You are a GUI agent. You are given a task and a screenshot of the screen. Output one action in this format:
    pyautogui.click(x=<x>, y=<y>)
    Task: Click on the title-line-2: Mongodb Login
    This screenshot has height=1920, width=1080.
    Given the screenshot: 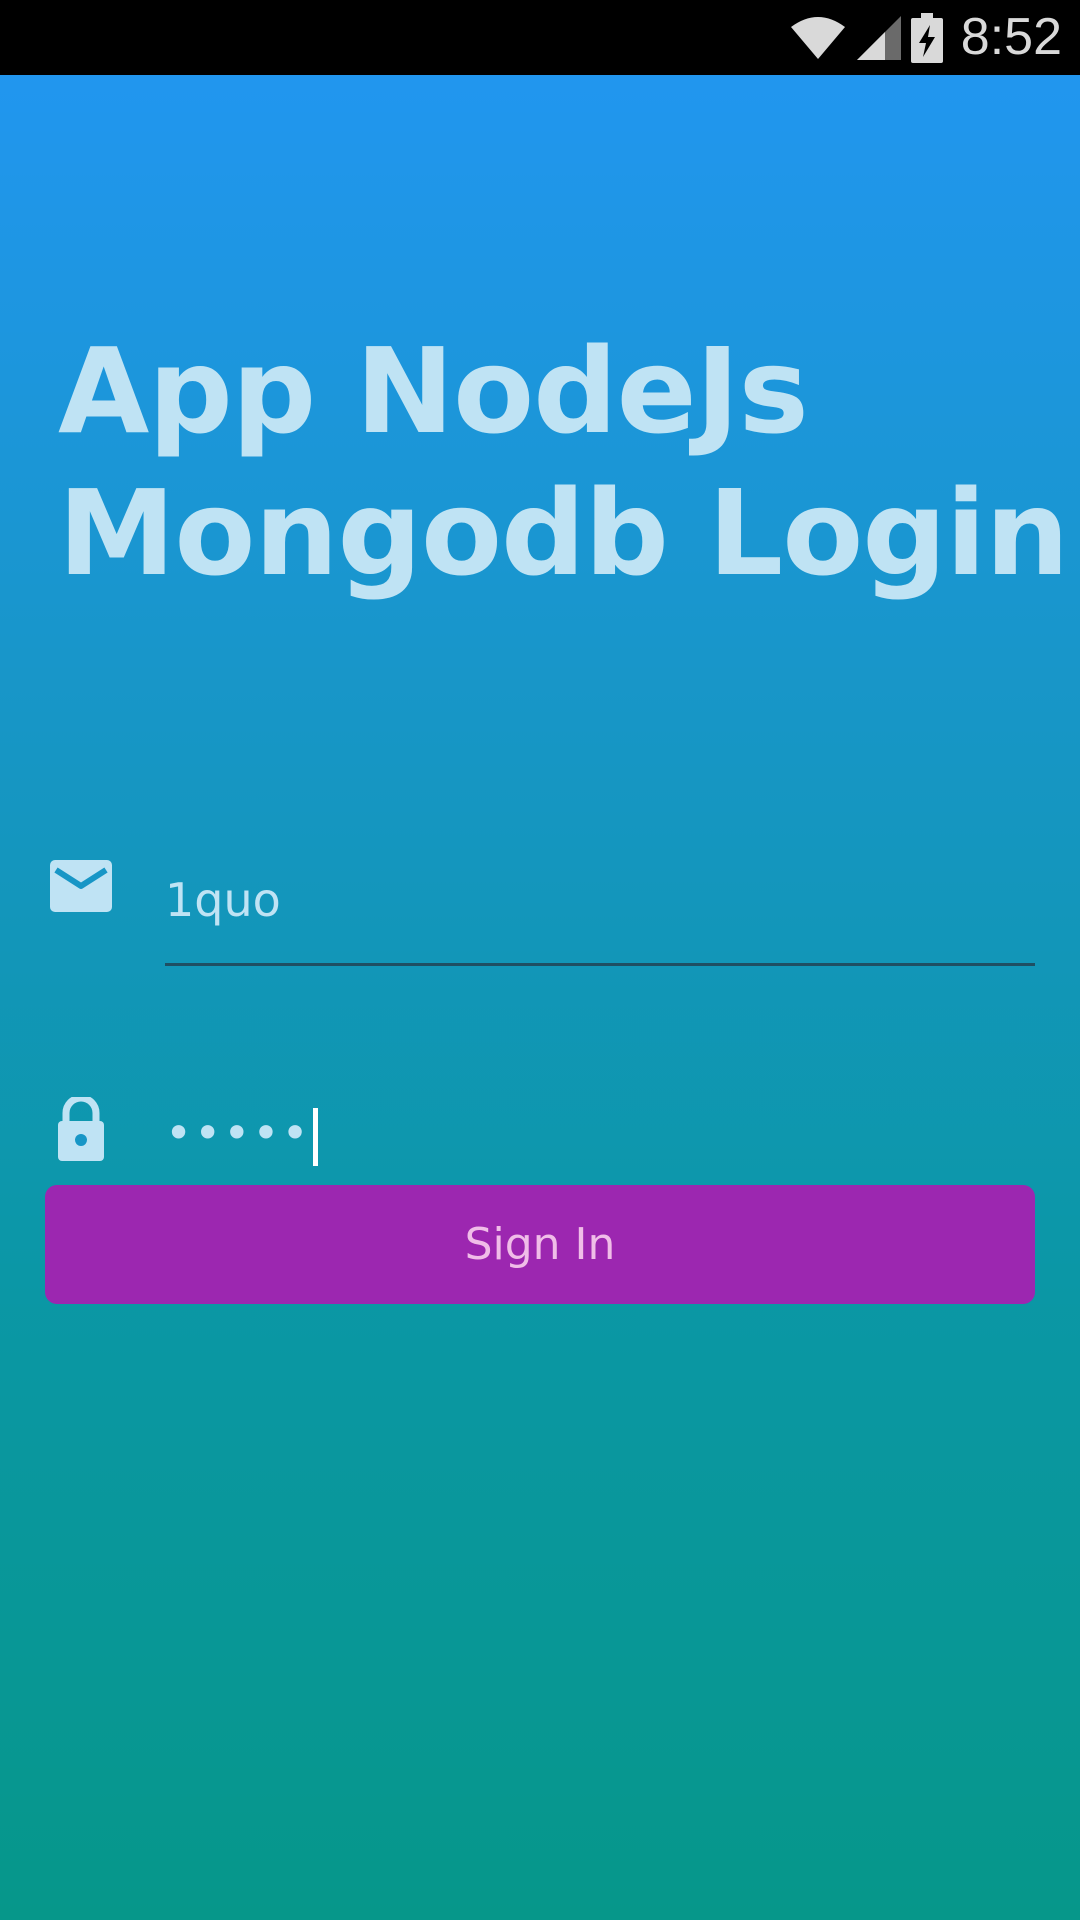 What is the action you would take?
    pyautogui.click(x=563, y=533)
    